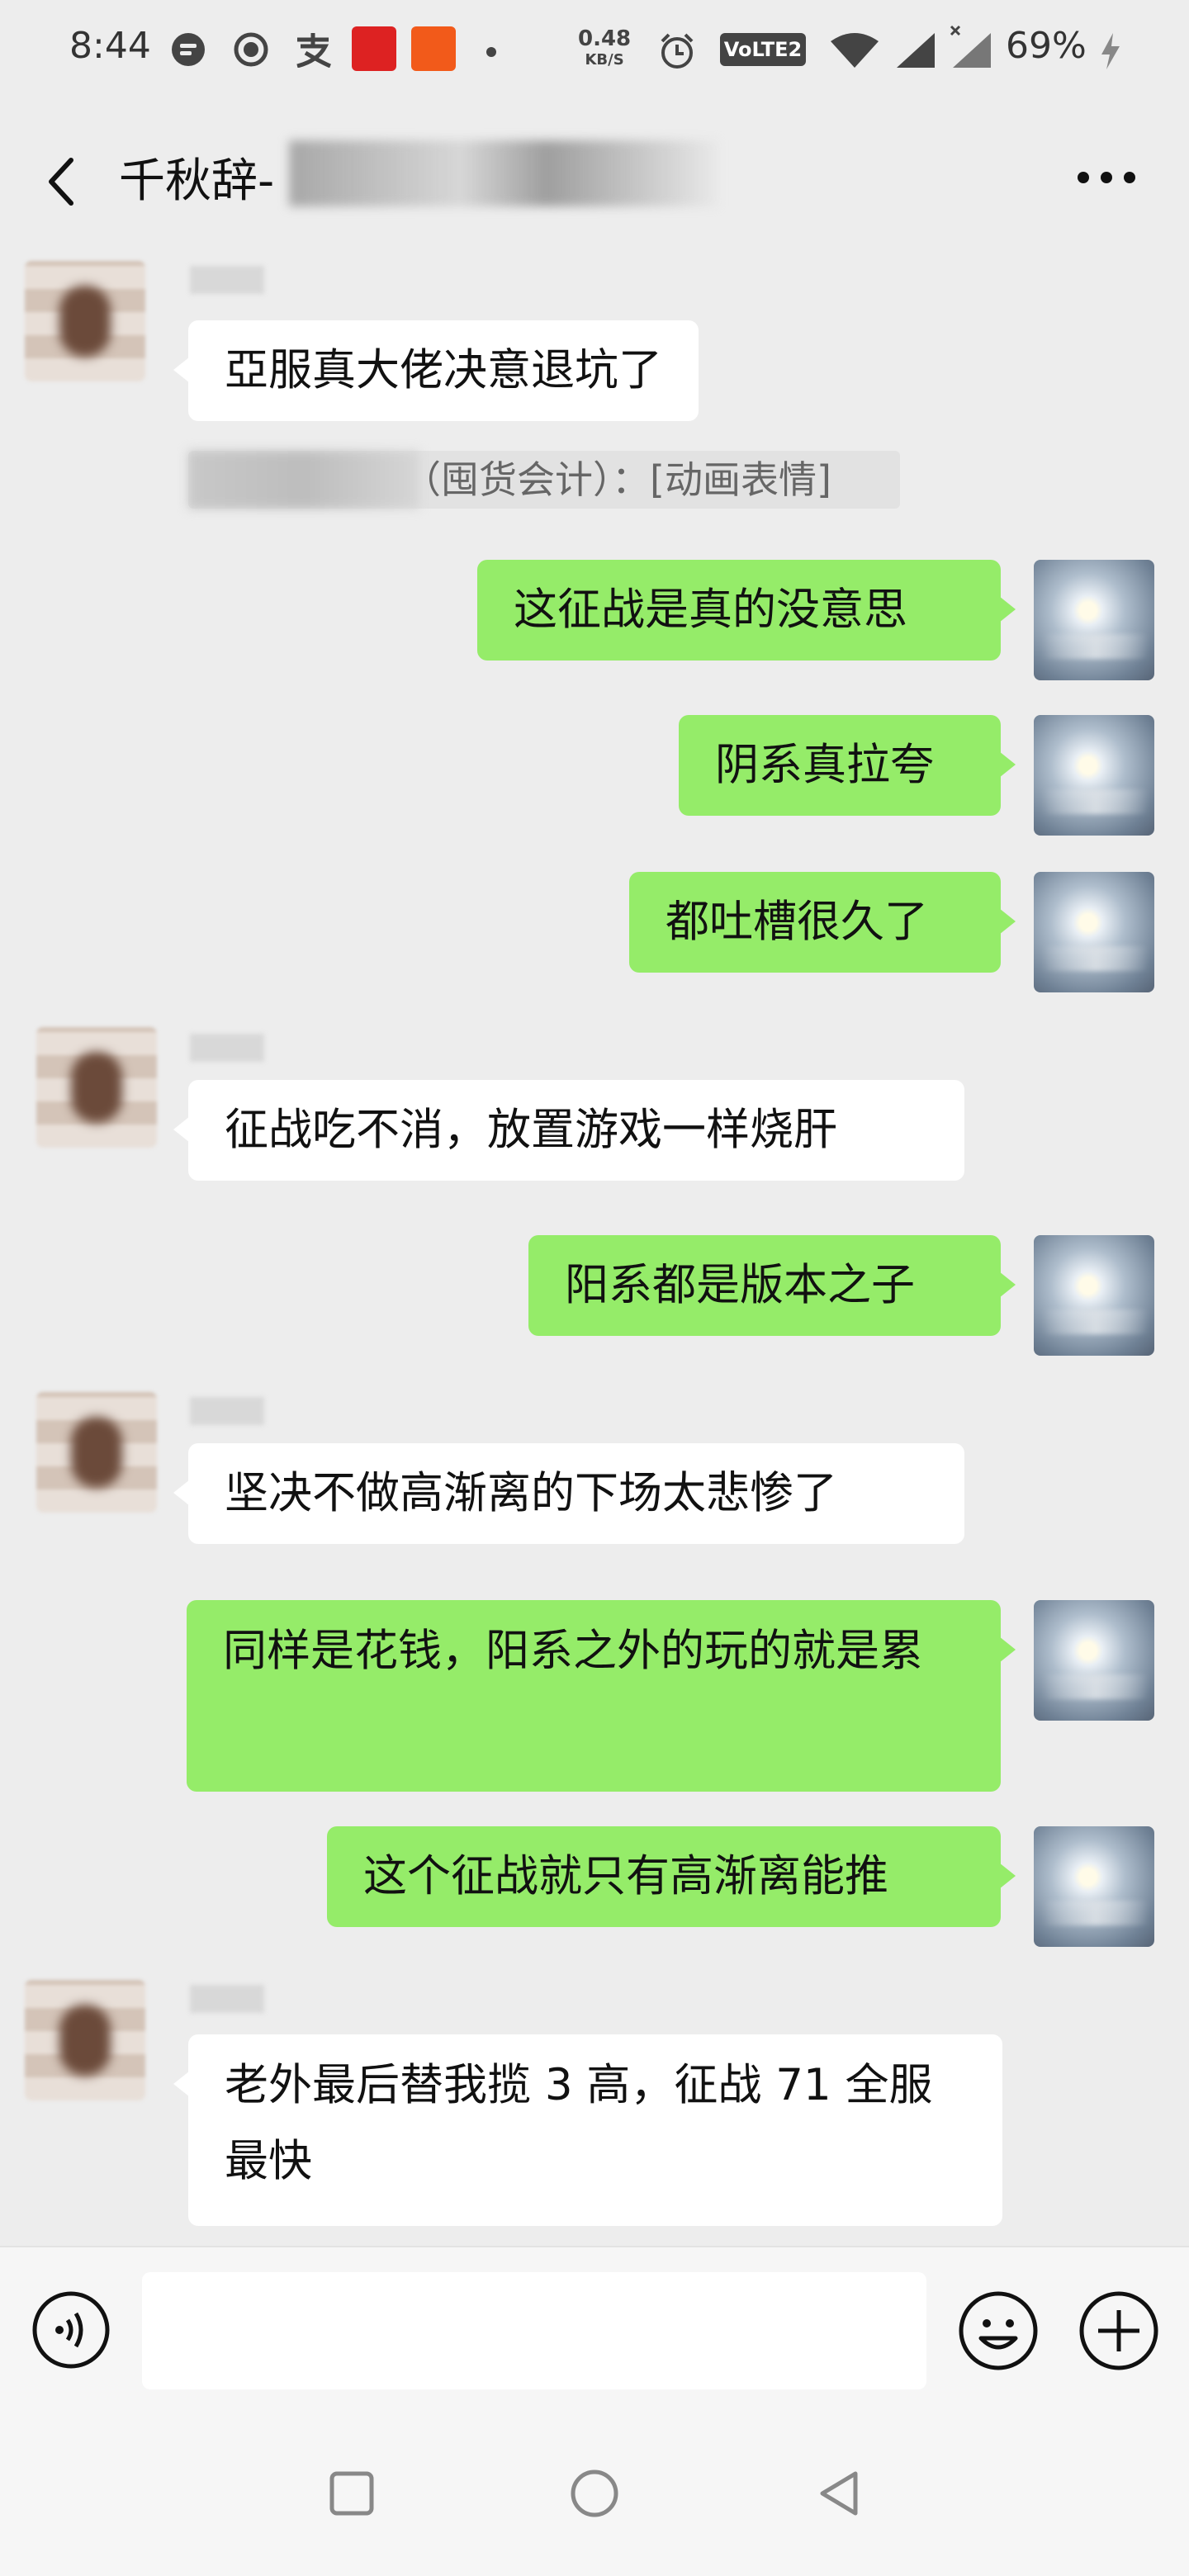 This screenshot has height=2576, width=1189. I want to click on battery-level: 69%, so click(1046, 46).